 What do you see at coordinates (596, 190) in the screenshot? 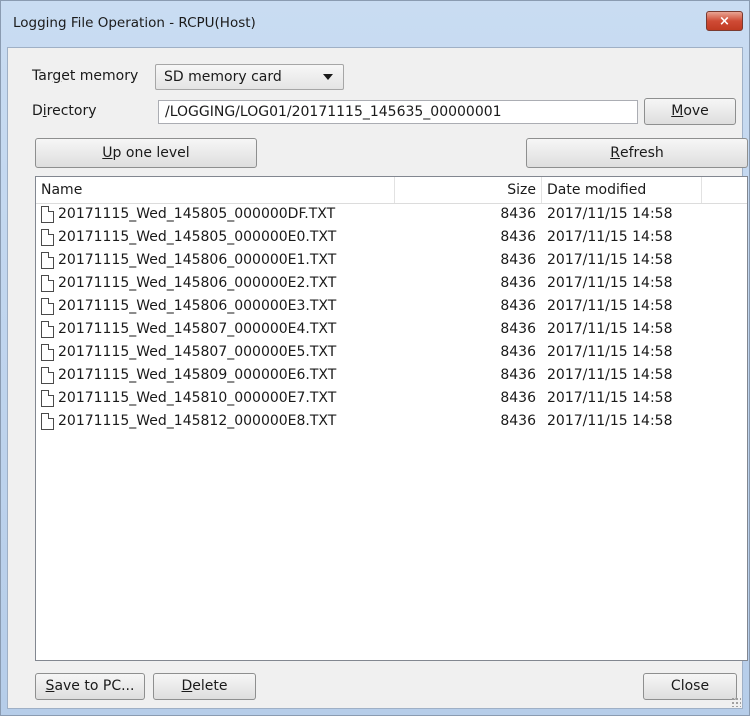
I see `column-header-date: Date modified` at bounding box center [596, 190].